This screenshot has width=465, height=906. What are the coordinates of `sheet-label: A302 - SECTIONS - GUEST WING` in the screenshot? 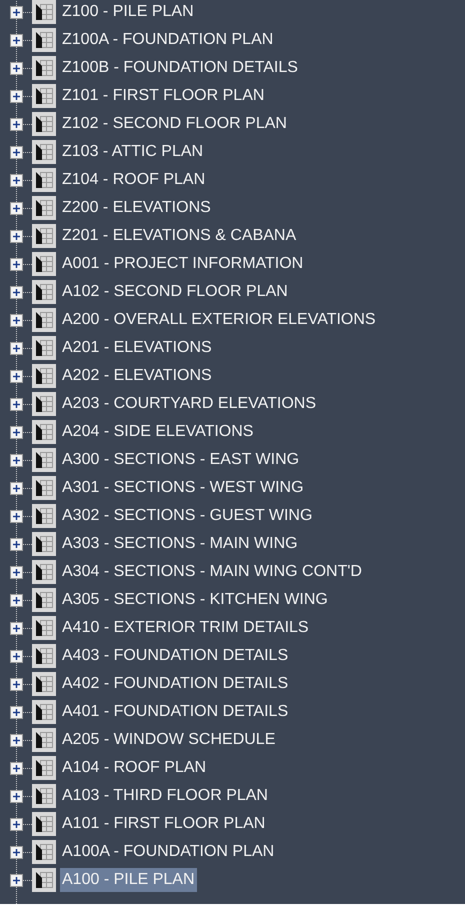 It's located at (187, 516).